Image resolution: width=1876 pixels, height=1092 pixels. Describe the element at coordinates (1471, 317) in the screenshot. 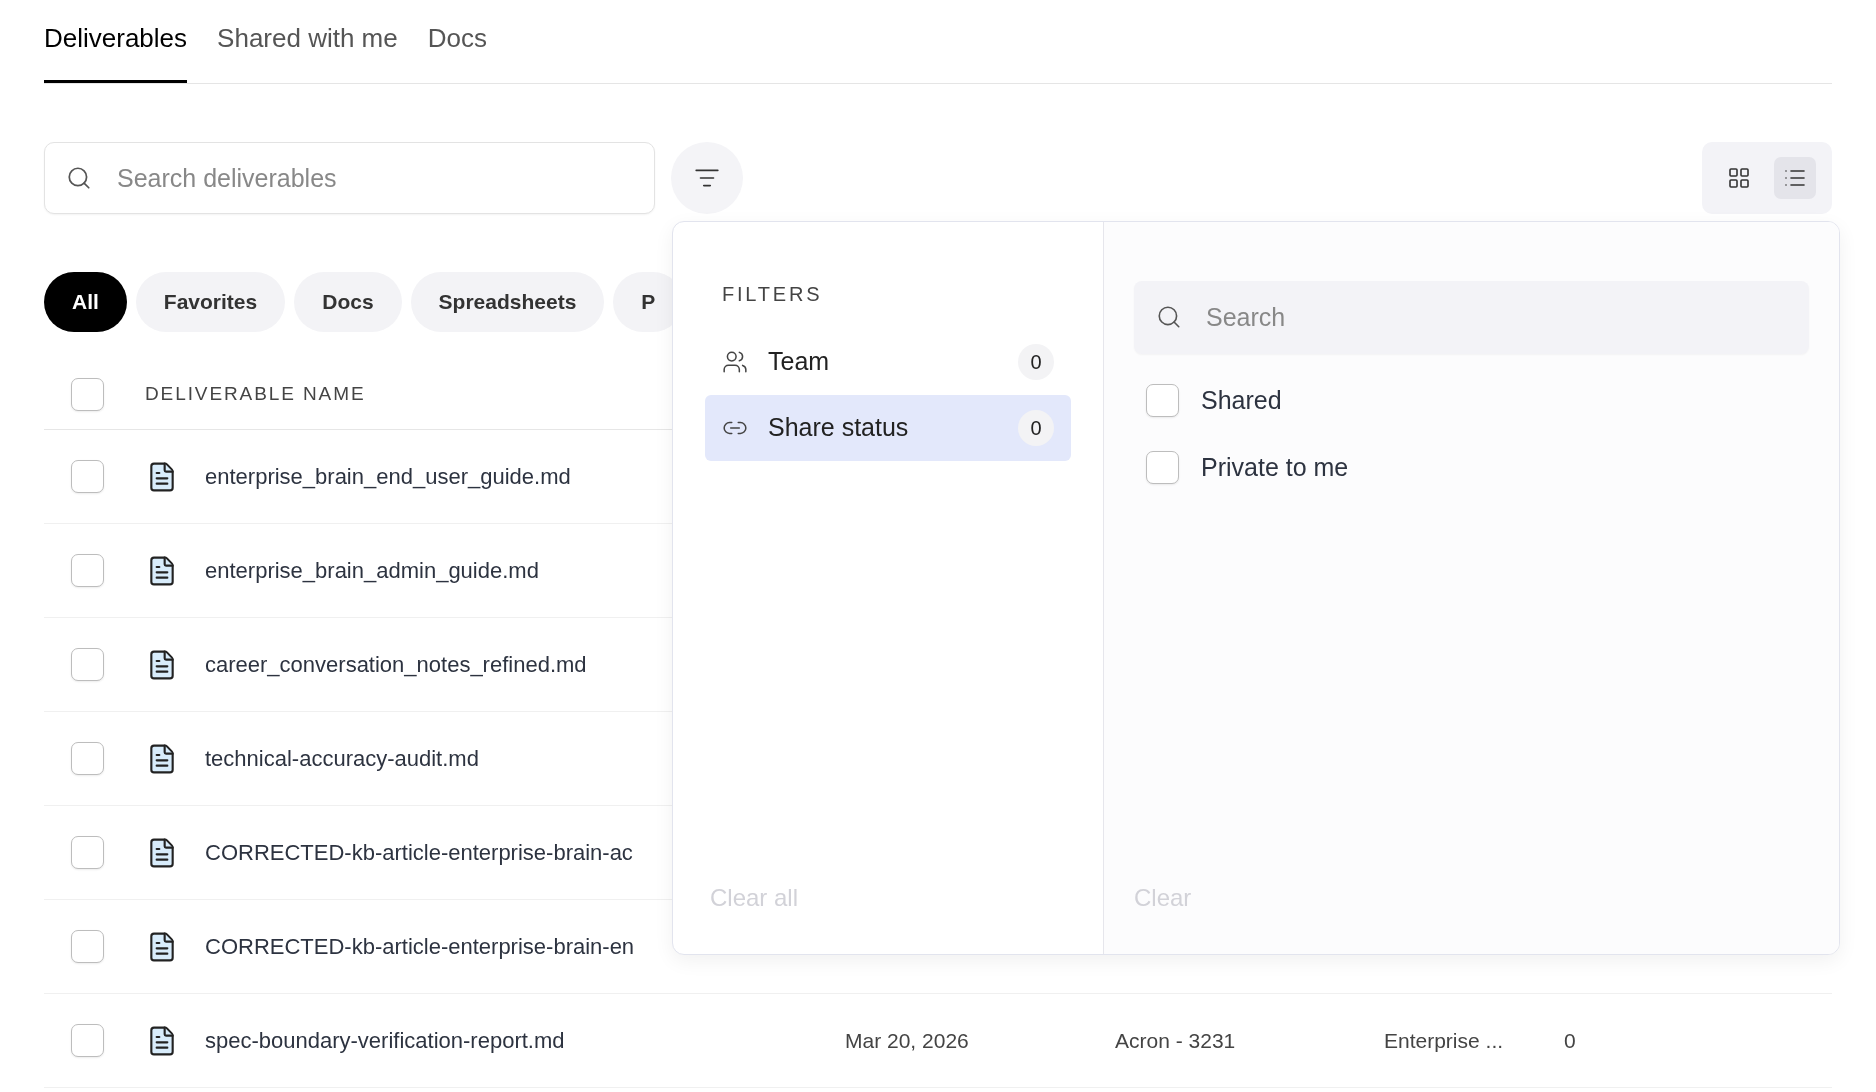

I see `search-field: Search` at that location.